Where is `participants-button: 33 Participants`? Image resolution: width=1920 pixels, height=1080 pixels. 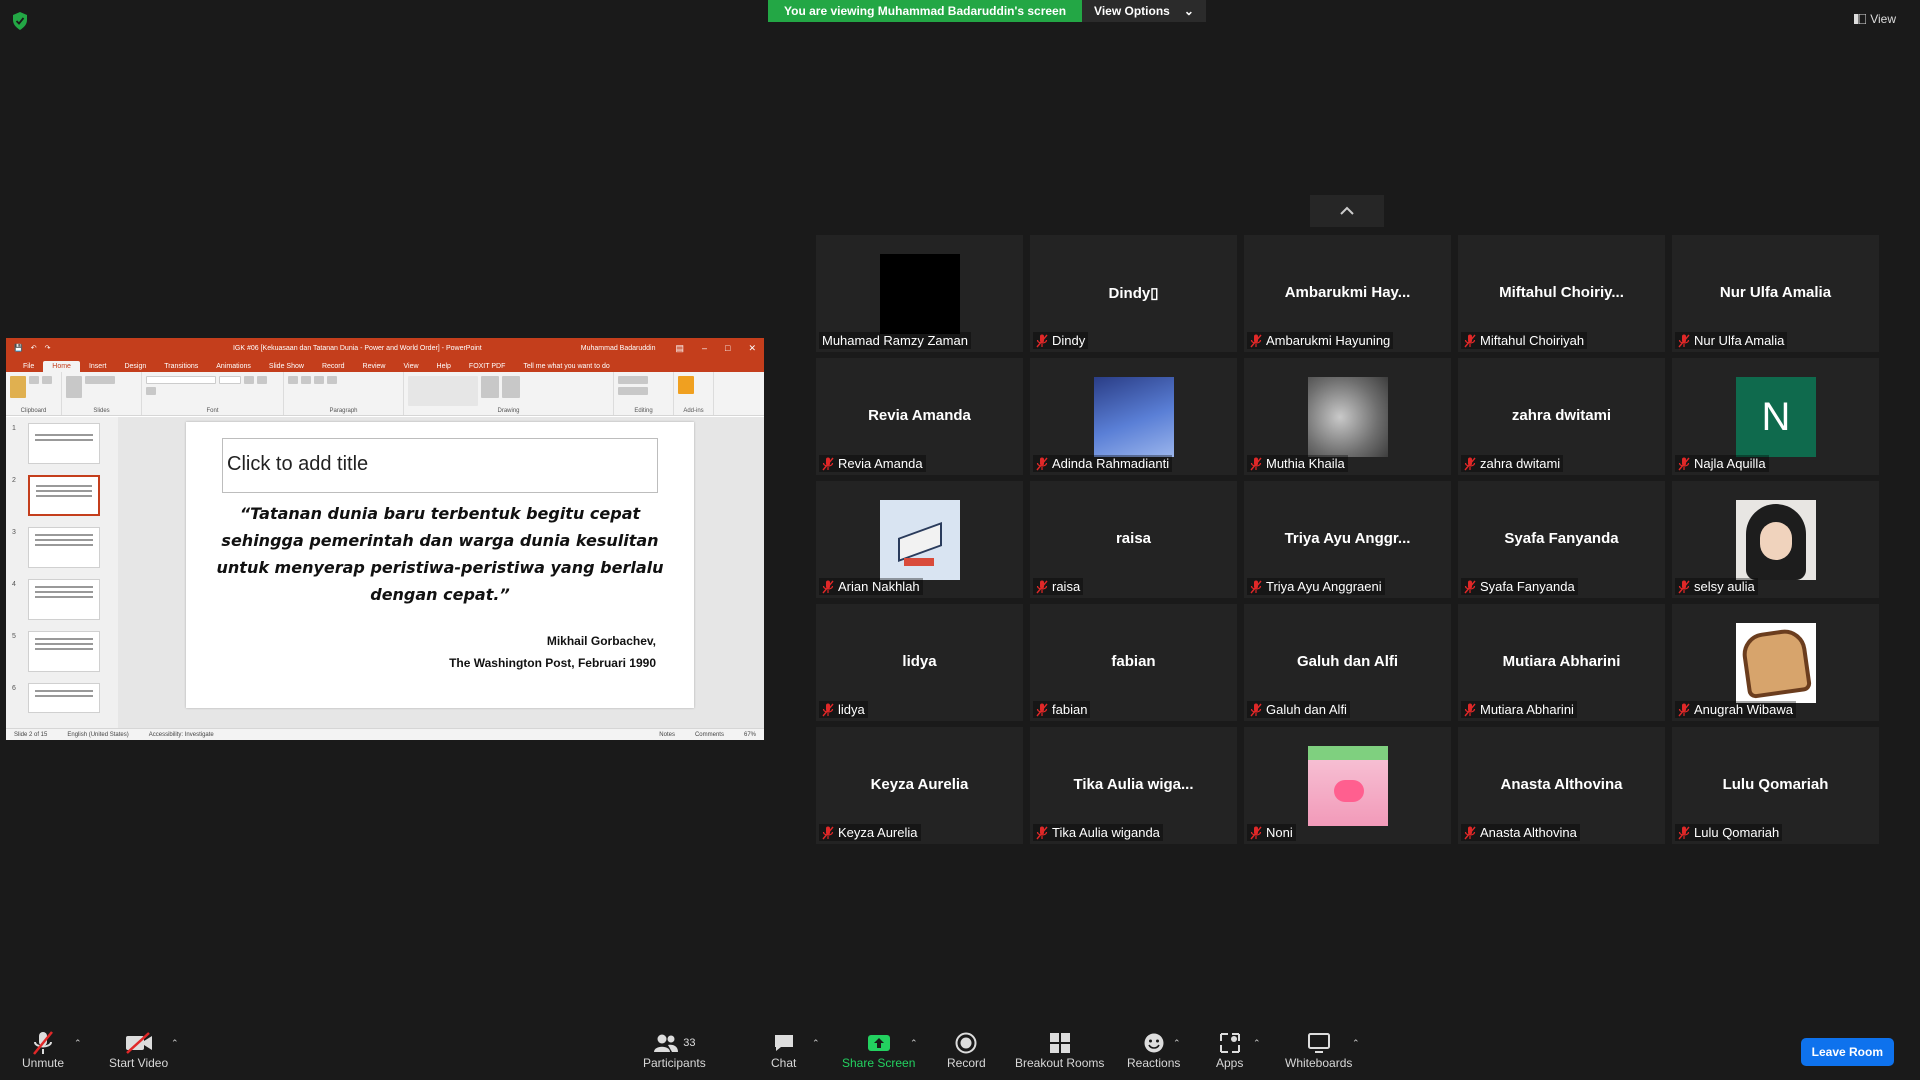 participants-button: 33 Participants is located at coordinates (674, 1050).